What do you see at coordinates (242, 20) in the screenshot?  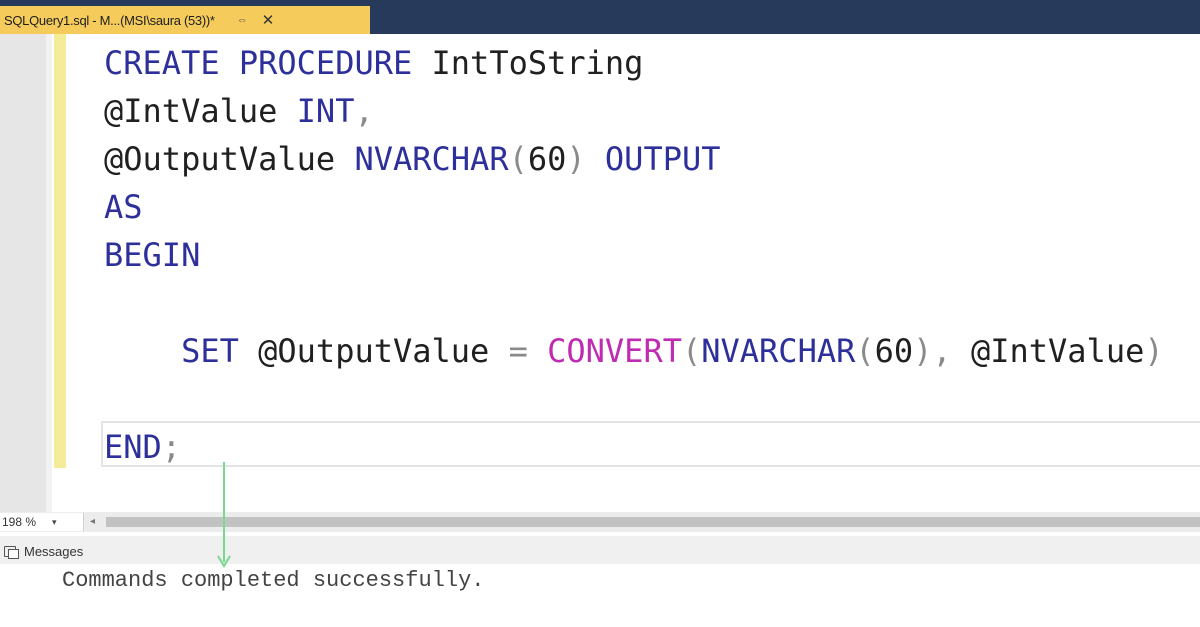 I see `pin-icon: ⇔` at bounding box center [242, 20].